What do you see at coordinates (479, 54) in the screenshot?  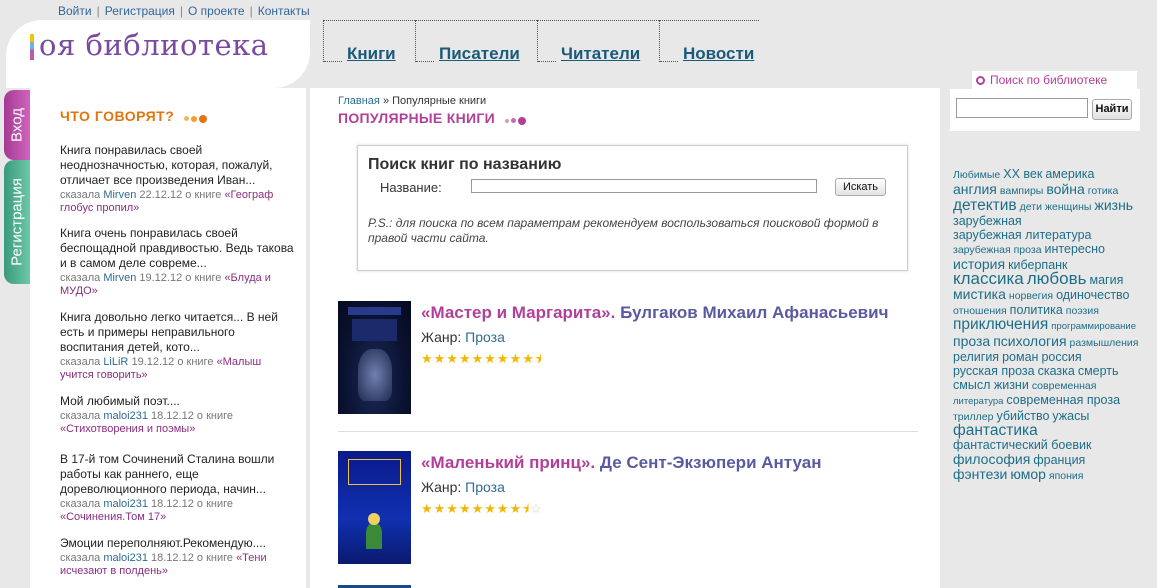 I see `nav-link-writers: Писатели` at bounding box center [479, 54].